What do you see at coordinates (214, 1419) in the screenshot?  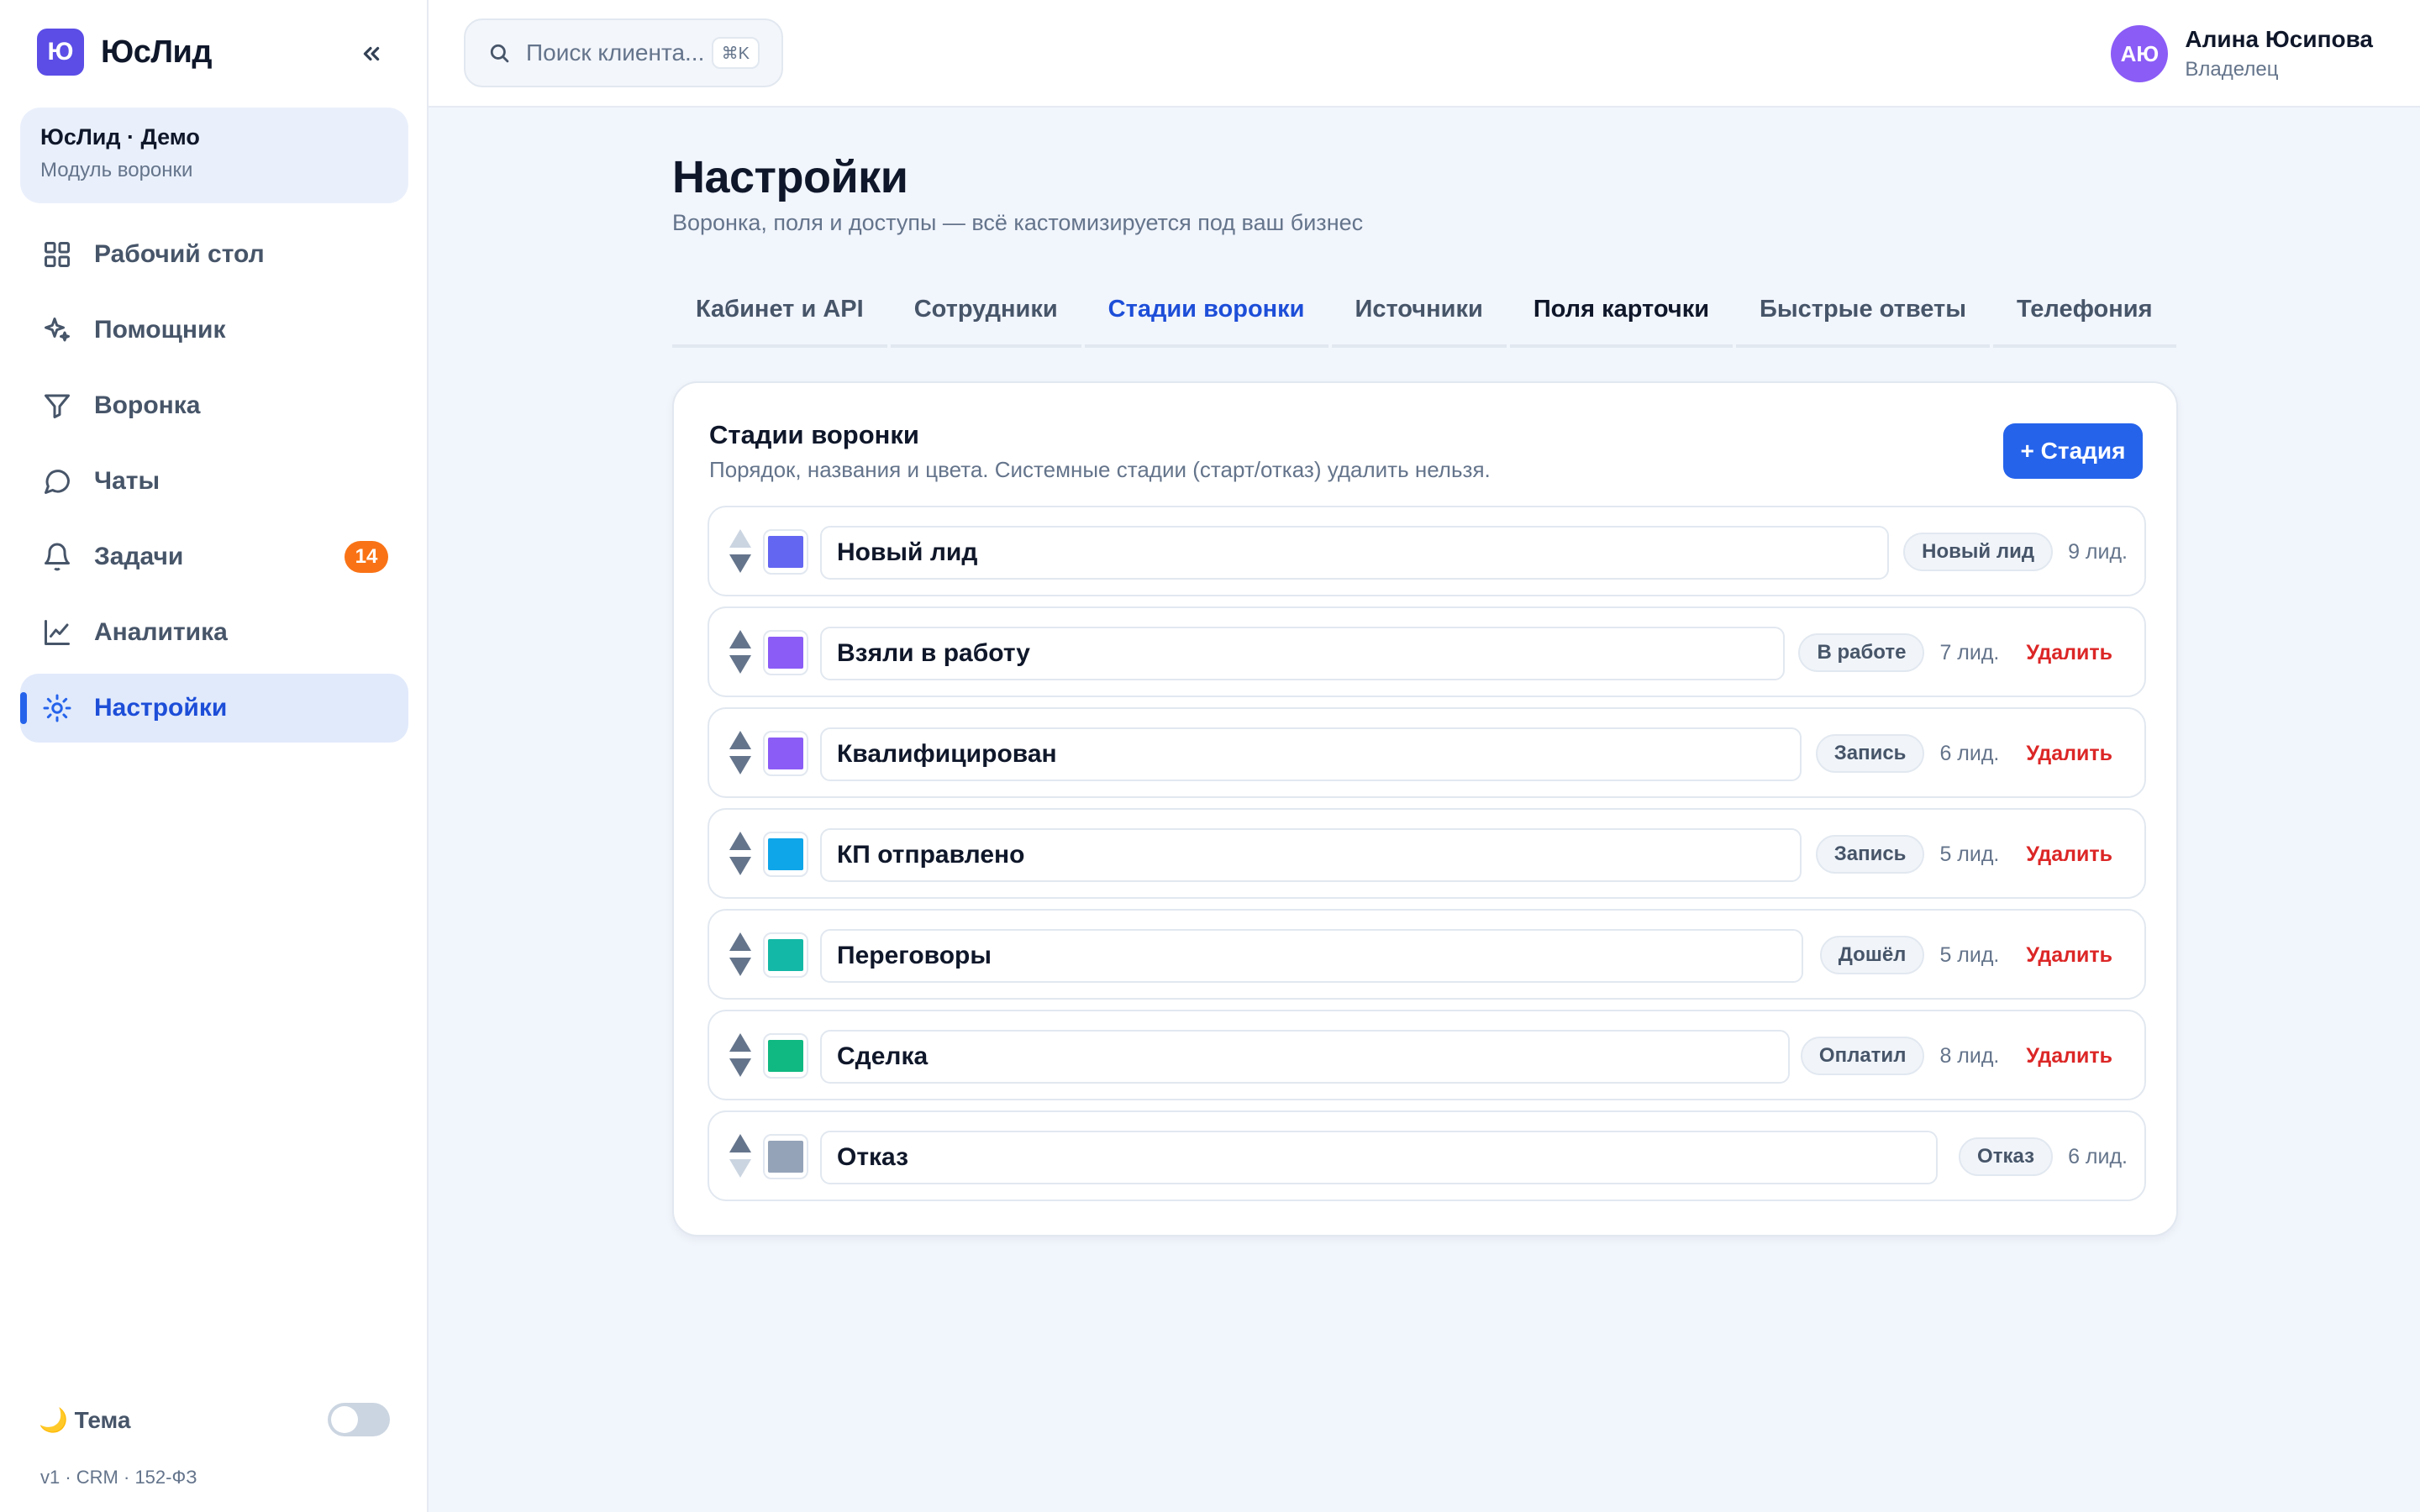 I see `theme-row: 🌙 Тема` at bounding box center [214, 1419].